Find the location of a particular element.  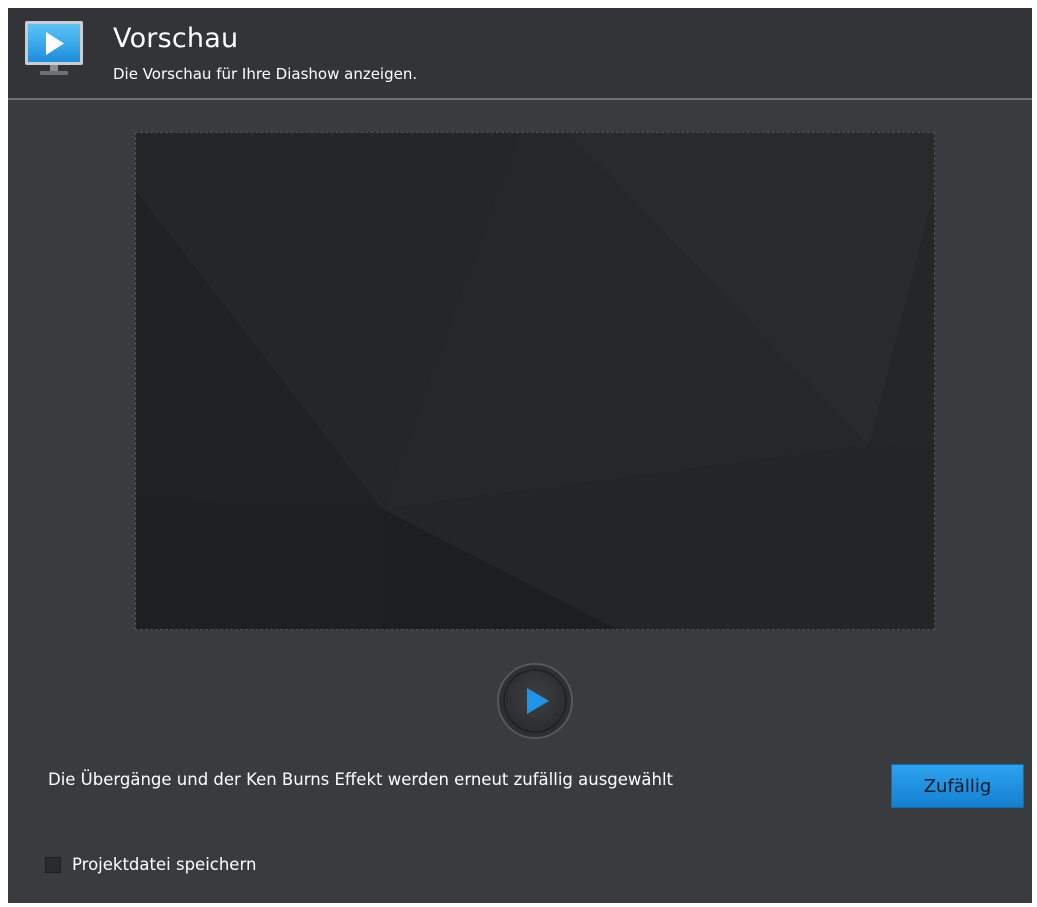

randomize-button: Zufällig is located at coordinates (957, 786).